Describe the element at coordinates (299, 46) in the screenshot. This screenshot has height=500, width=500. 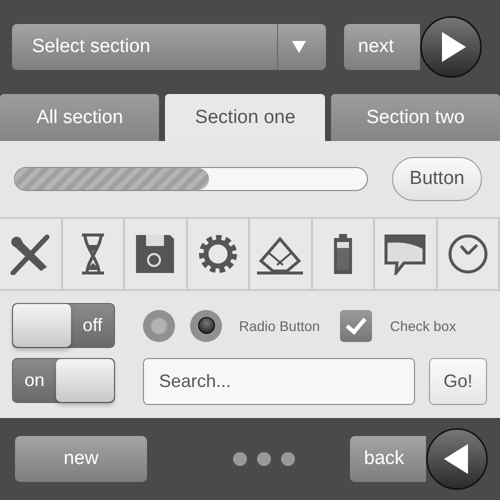
I see `caret-icon` at that location.